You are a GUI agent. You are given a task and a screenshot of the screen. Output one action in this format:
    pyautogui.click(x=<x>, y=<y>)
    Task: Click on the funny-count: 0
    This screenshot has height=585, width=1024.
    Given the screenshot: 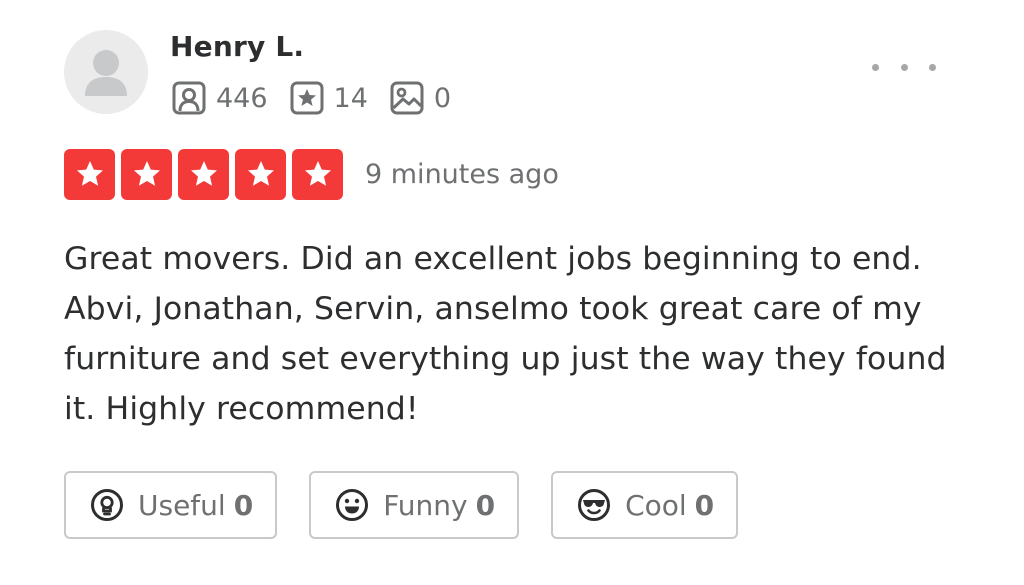 What is the action you would take?
    pyautogui.click(x=485, y=505)
    